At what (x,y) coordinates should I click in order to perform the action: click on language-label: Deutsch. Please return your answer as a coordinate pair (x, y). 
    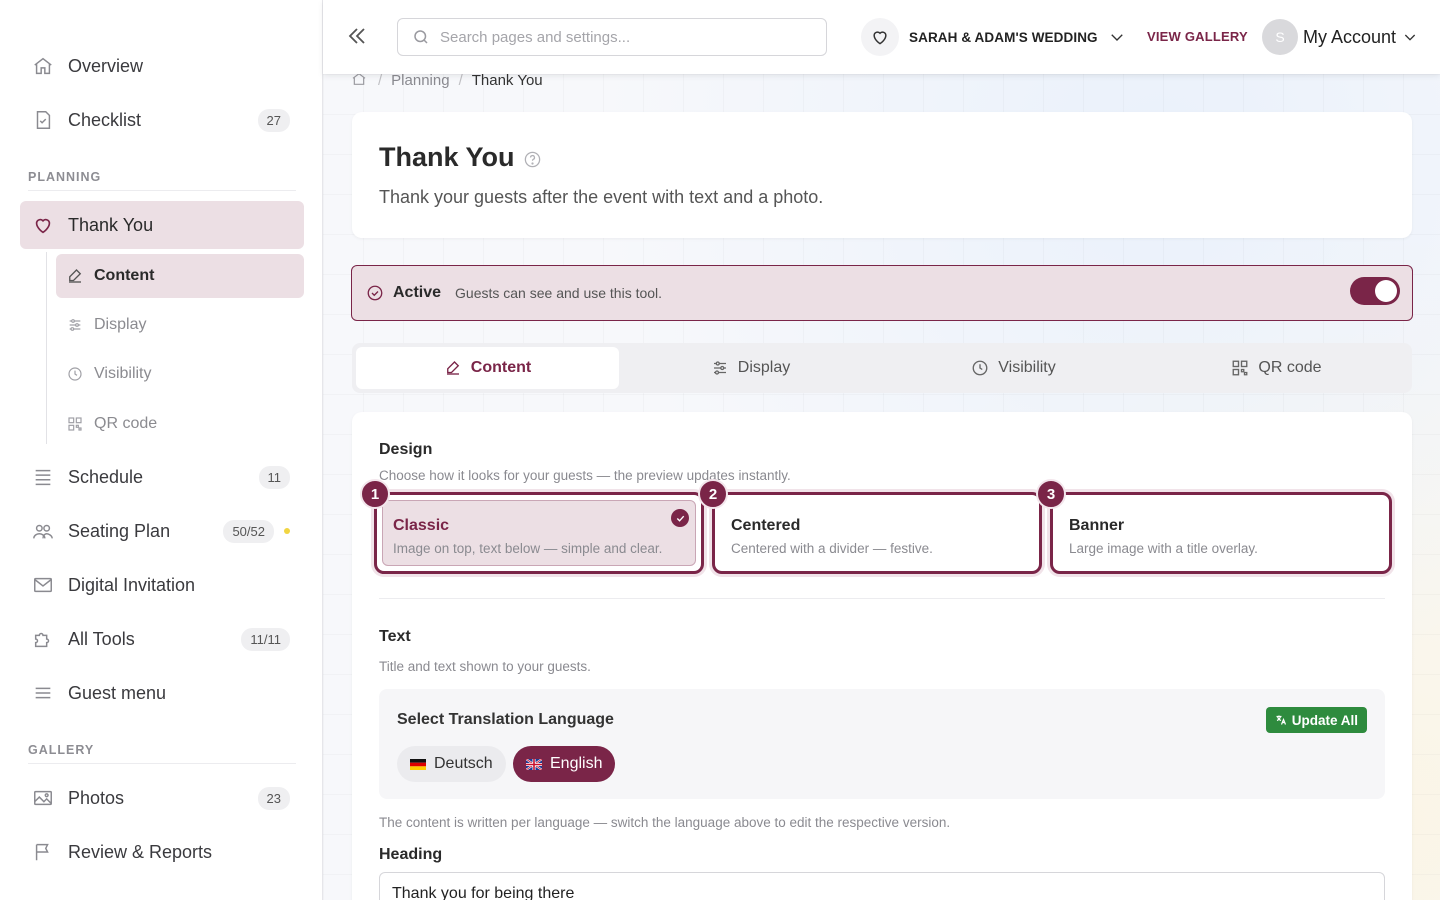
    Looking at the image, I should click on (463, 763).